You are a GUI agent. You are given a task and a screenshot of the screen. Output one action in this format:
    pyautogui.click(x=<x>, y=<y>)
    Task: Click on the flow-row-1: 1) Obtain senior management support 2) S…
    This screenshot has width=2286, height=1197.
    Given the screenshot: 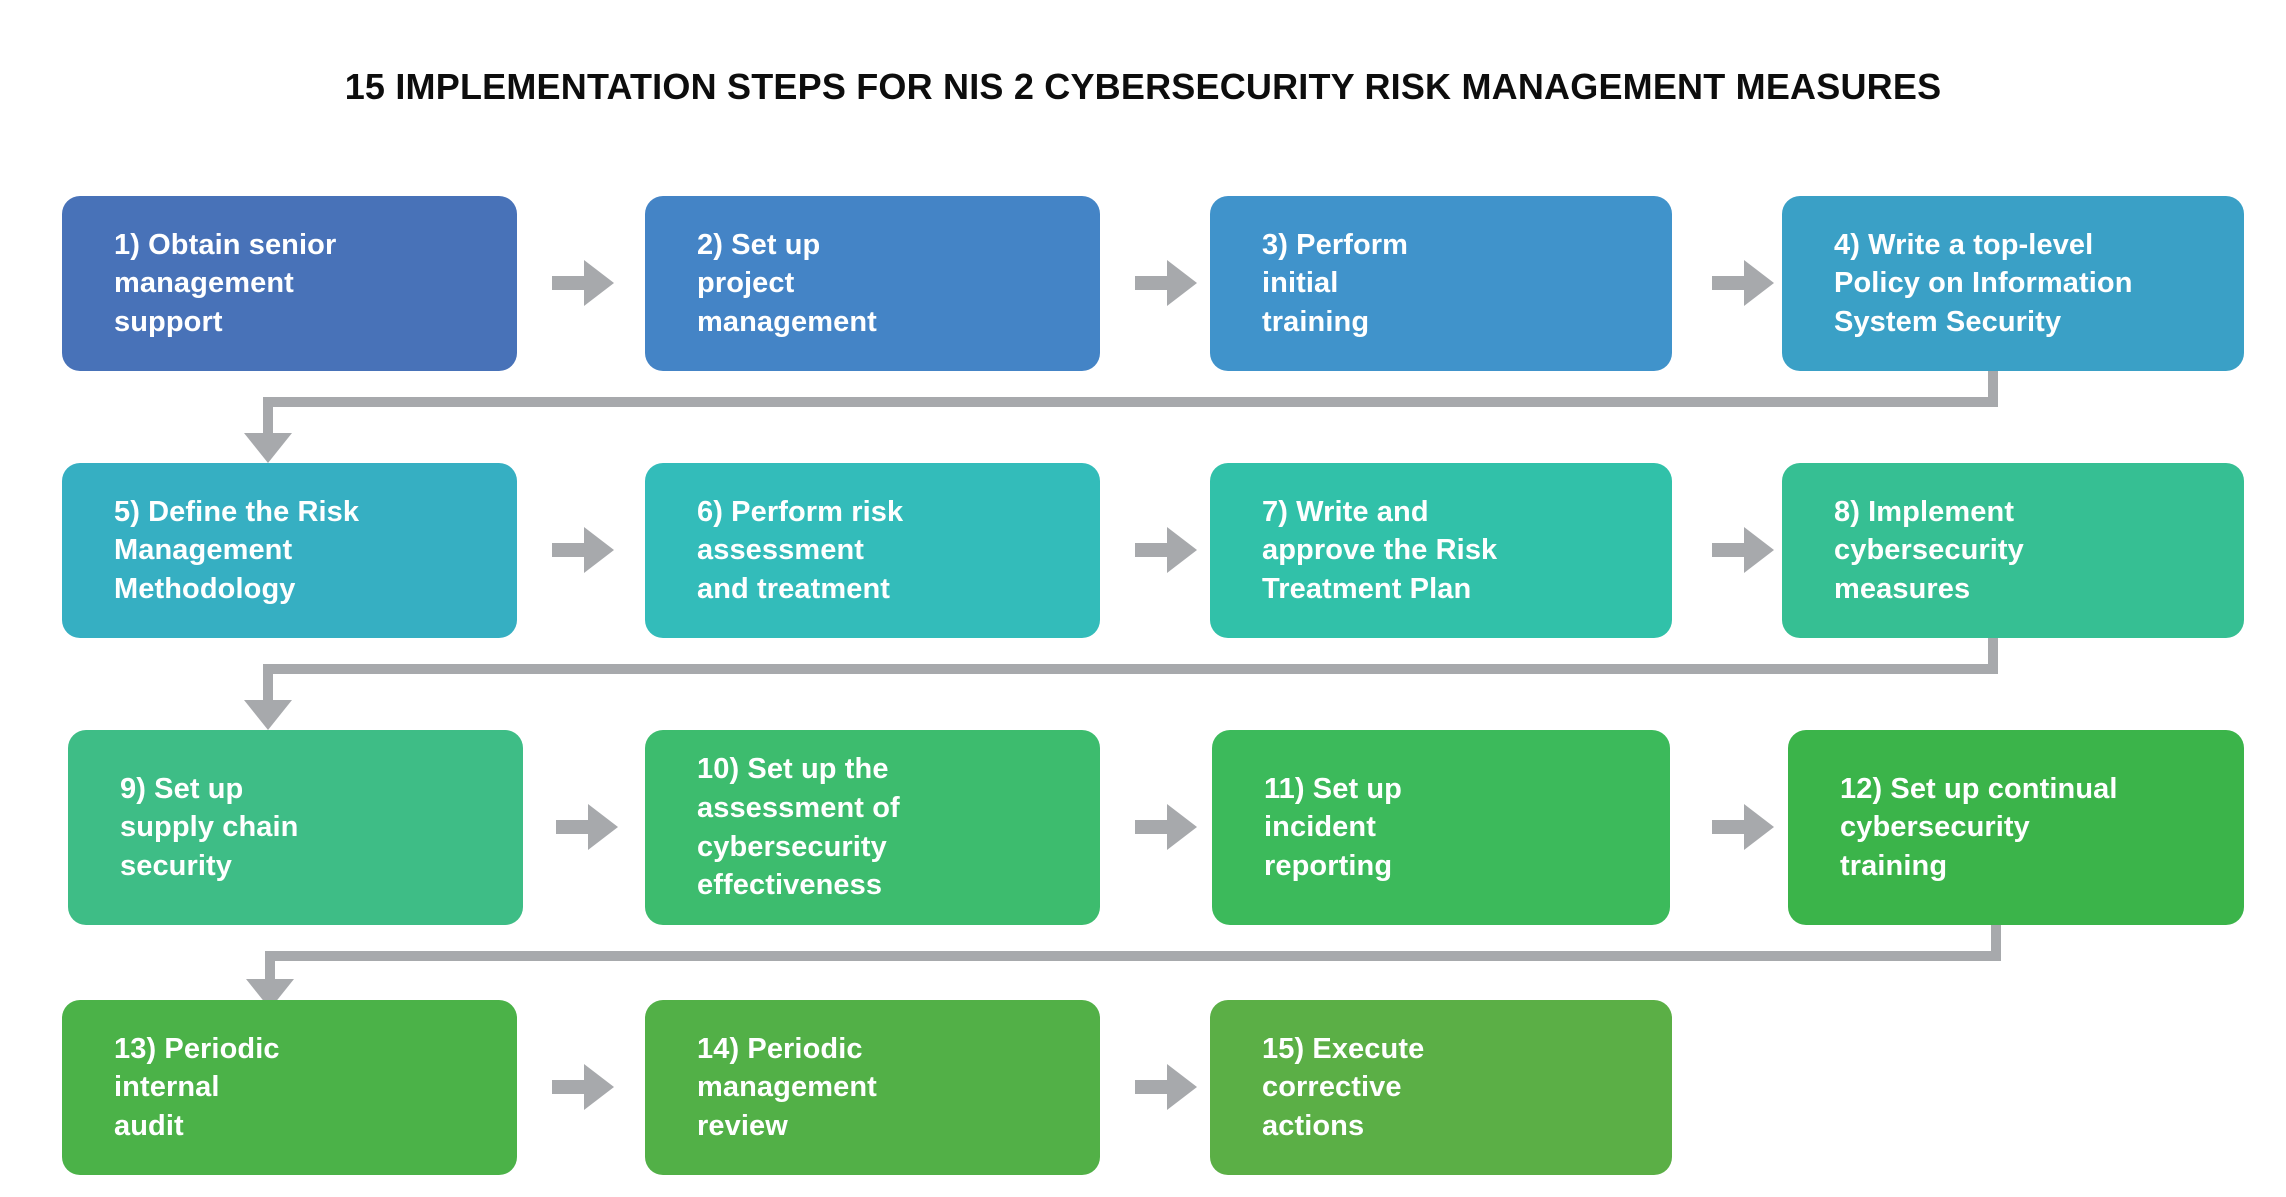 What is the action you would take?
    pyautogui.click(x=1143, y=283)
    